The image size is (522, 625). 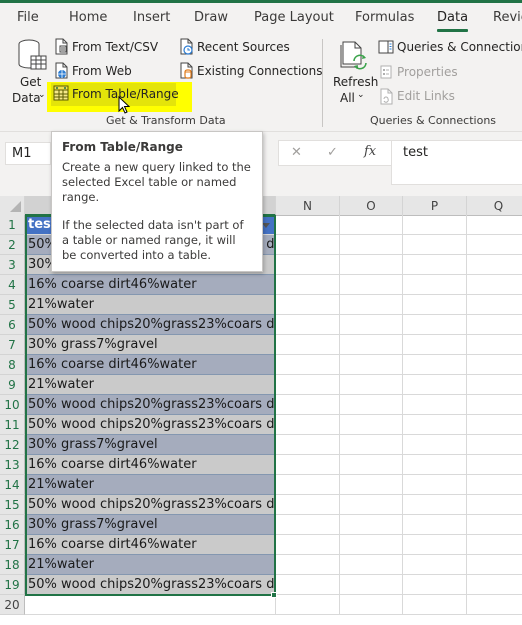 What do you see at coordinates (266, 225) in the screenshot?
I see `filter-dropdown-icon` at bounding box center [266, 225].